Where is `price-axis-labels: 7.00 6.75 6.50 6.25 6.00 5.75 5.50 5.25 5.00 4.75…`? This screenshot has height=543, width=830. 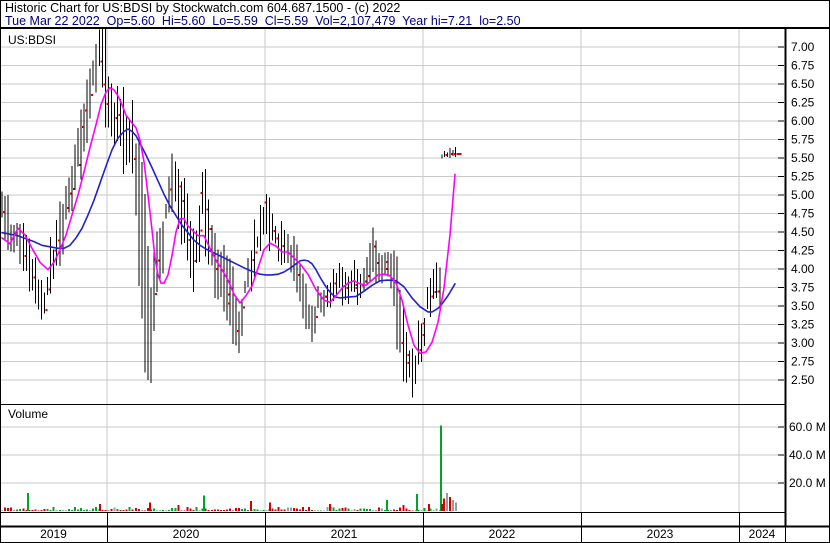 price-axis-labels: 7.00 6.75 6.50 6.25 6.00 5.75 5.50 5.25 5.00 4.75… is located at coordinates (796, 213).